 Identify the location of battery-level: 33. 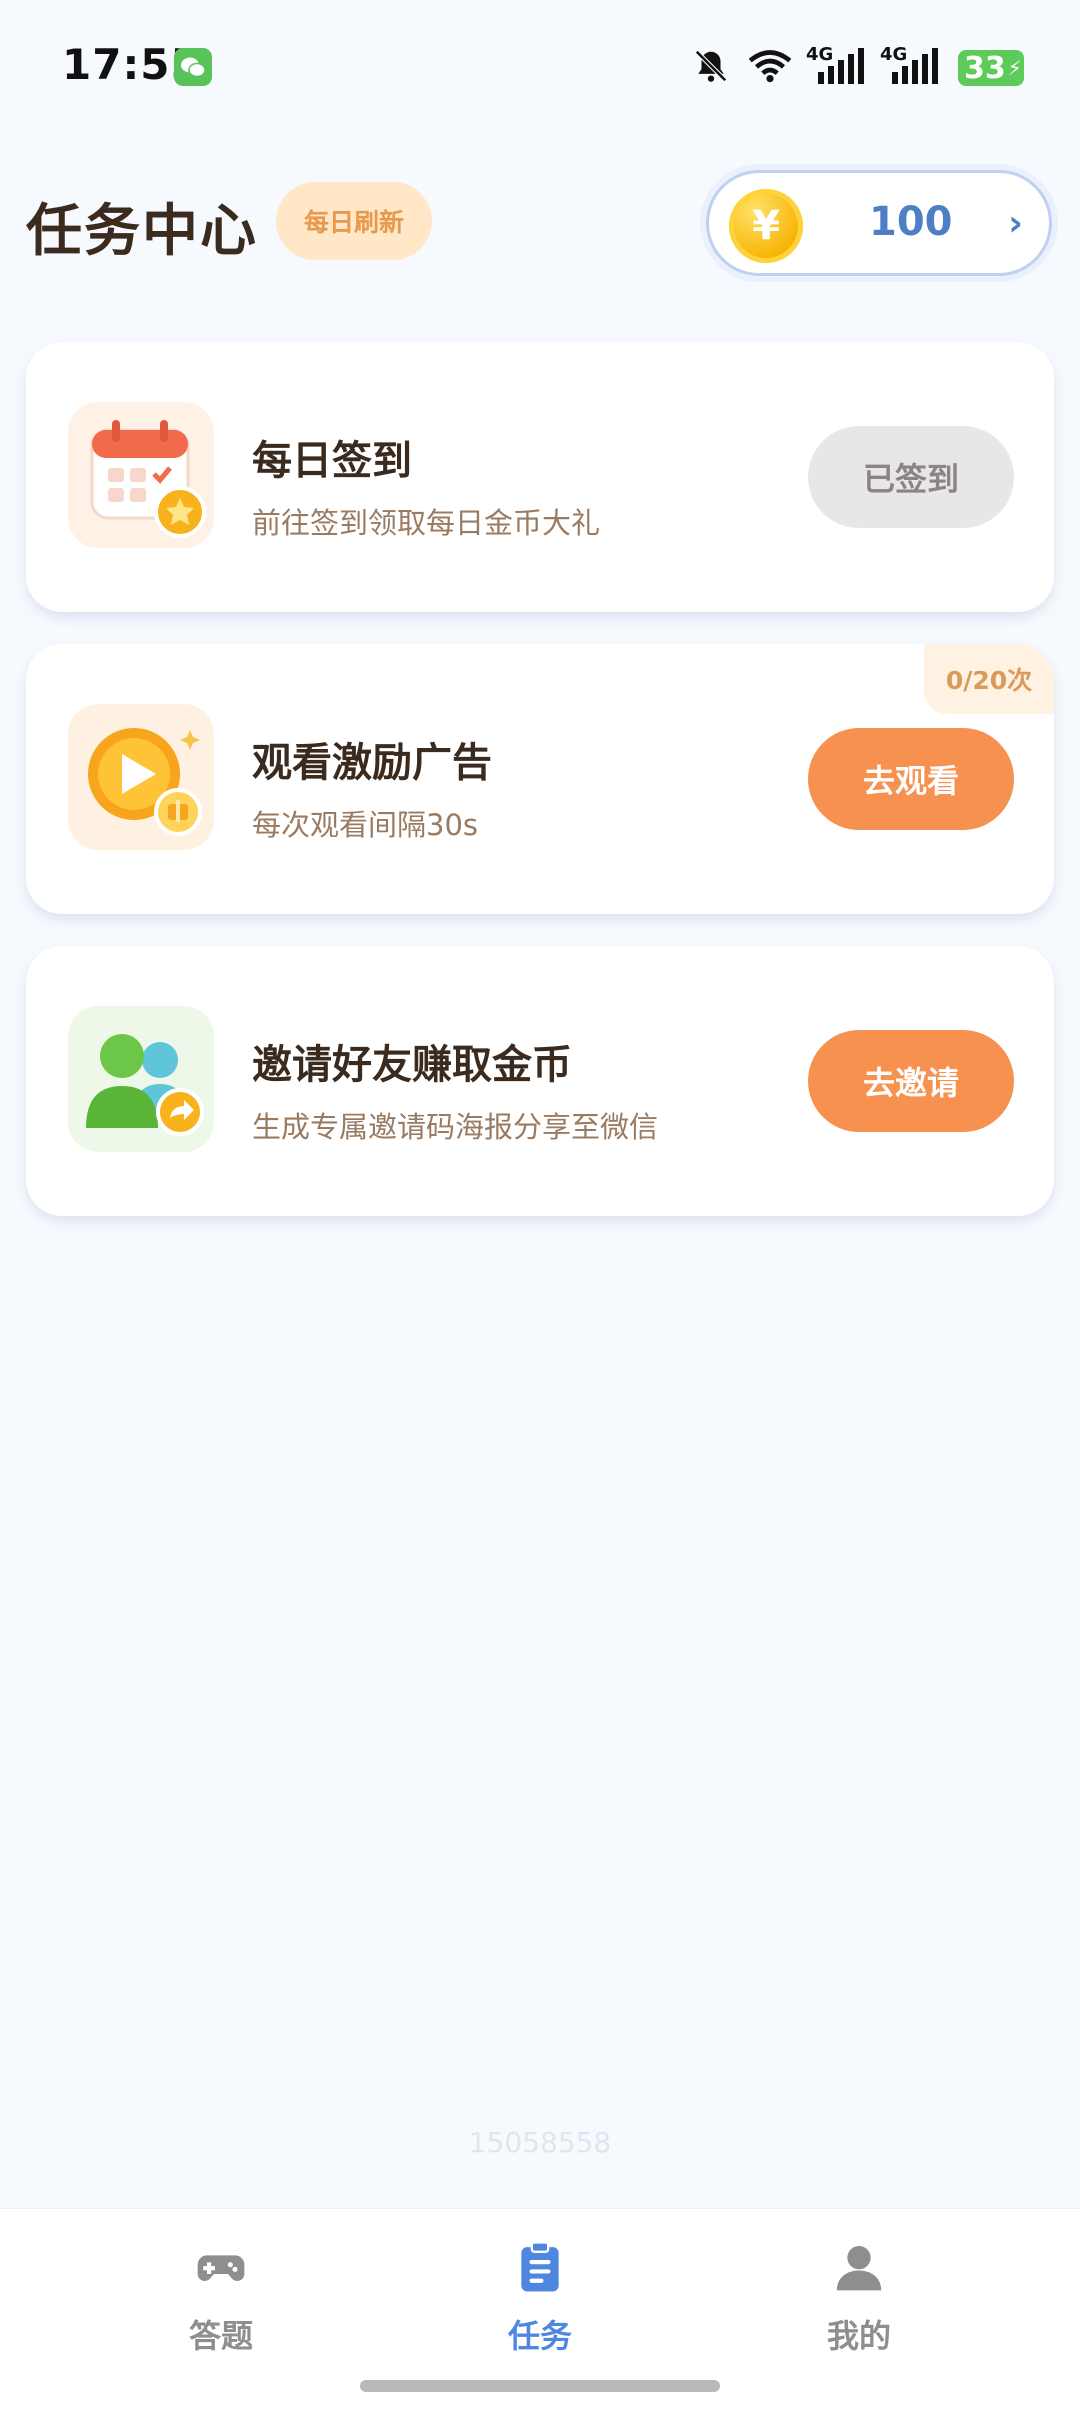
(985, 68).